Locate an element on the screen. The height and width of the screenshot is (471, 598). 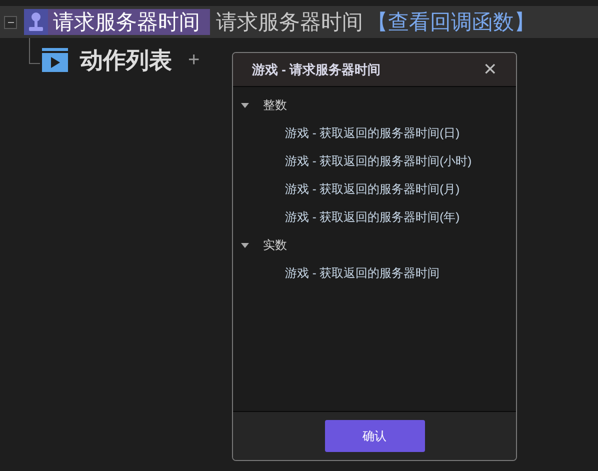
list-item: 游戏 - 获取返回的服务器时间(日) is located at coordinates (372, 133).